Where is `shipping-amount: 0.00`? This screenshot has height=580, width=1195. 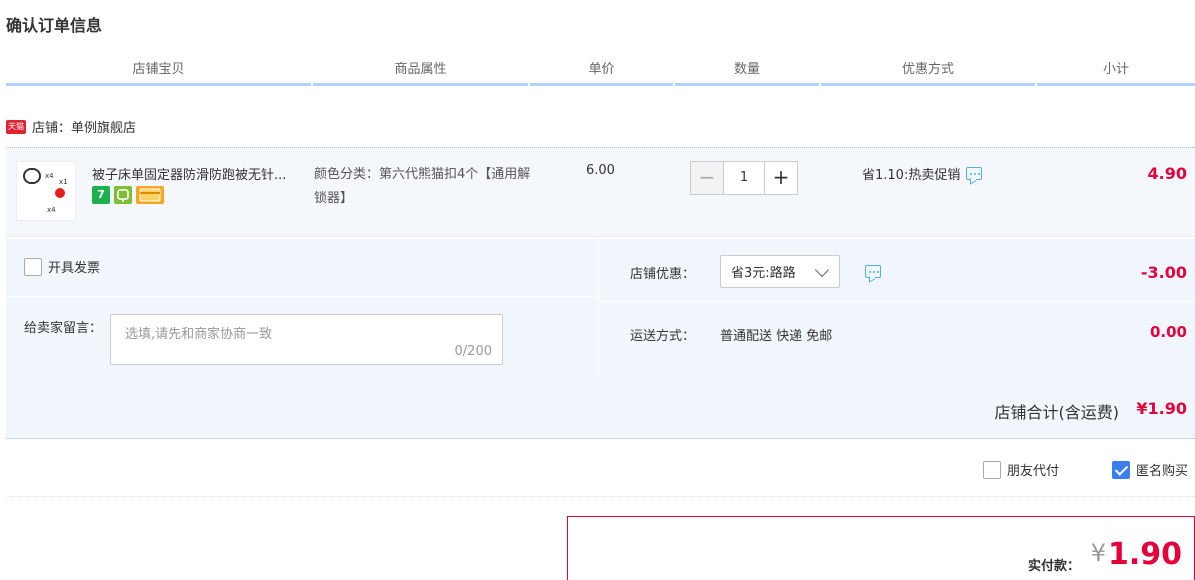
shipping-amount: 0.00 is located at coordinates (1168, 332).